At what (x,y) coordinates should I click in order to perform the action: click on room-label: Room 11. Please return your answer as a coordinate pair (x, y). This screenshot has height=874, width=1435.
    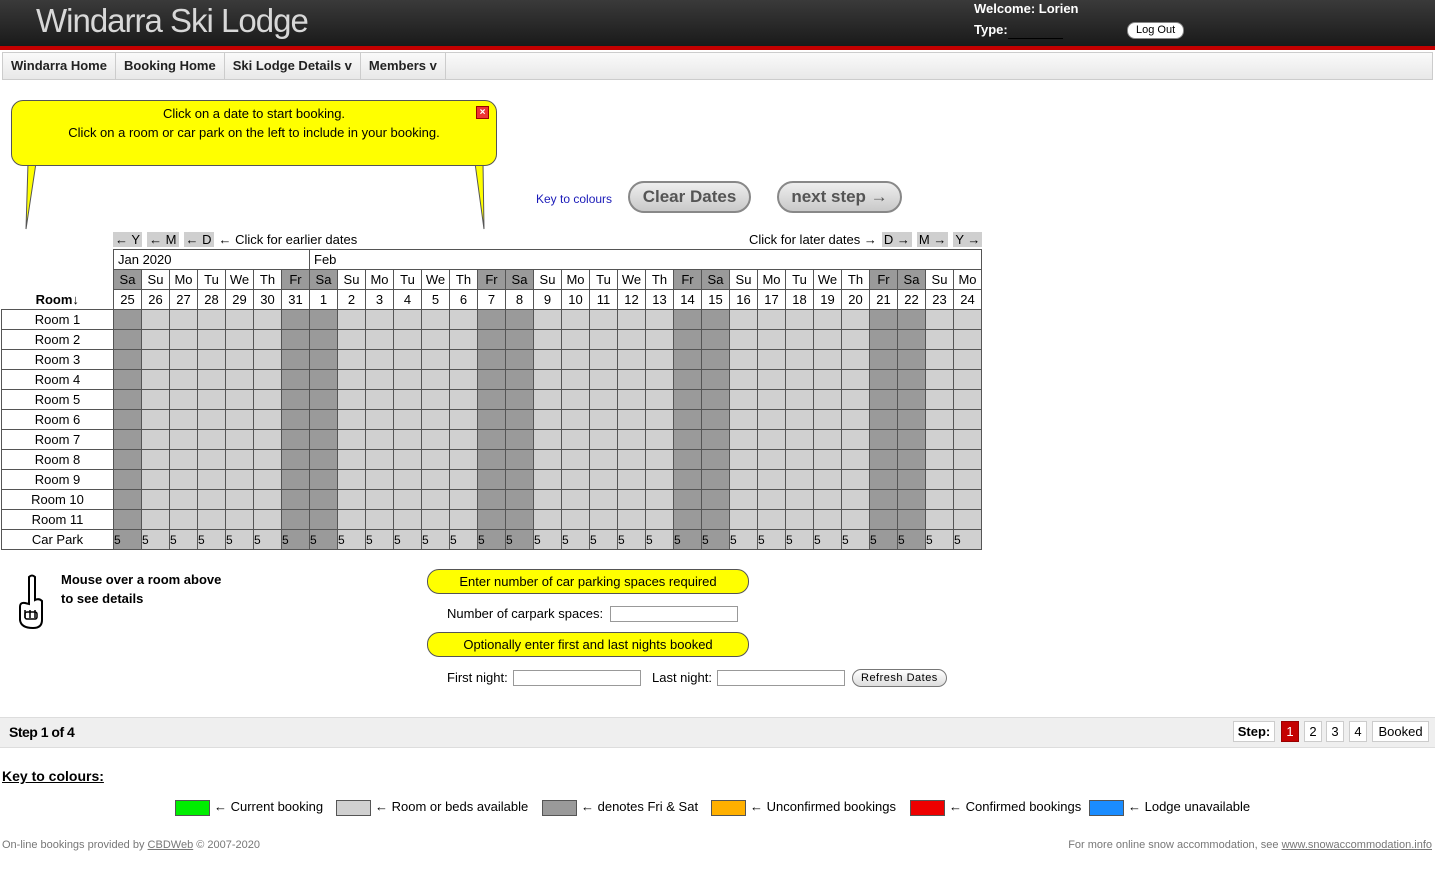
    Looking at the image, I should click on (57, 519).